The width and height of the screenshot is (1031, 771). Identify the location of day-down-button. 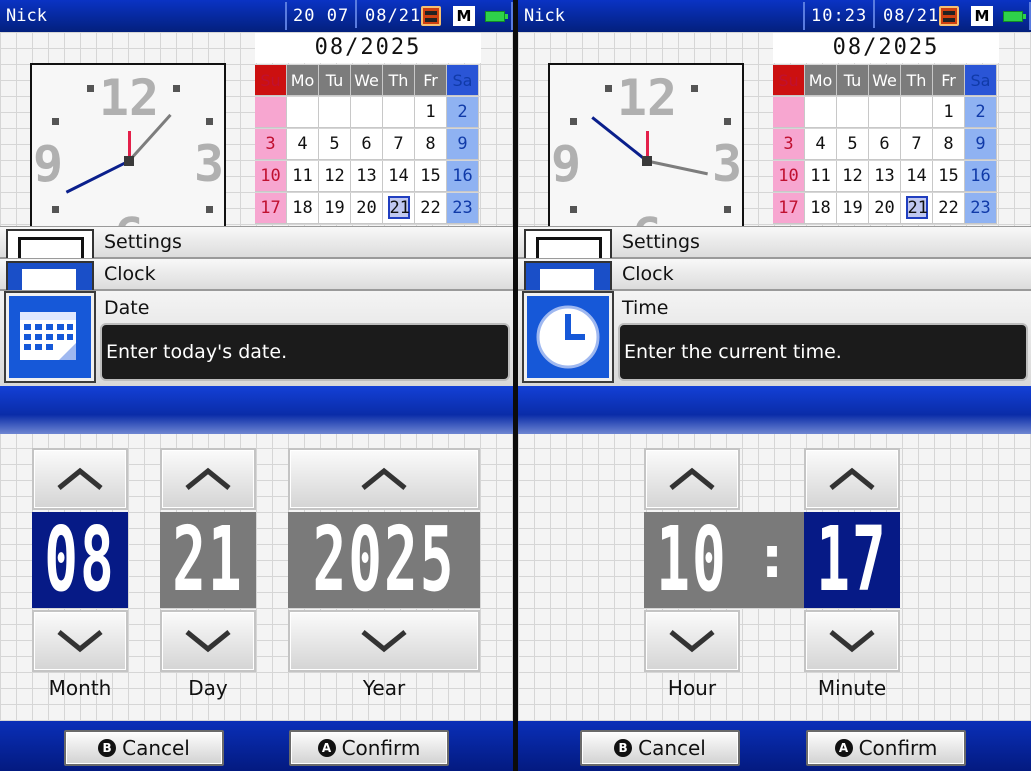
(208, 641).